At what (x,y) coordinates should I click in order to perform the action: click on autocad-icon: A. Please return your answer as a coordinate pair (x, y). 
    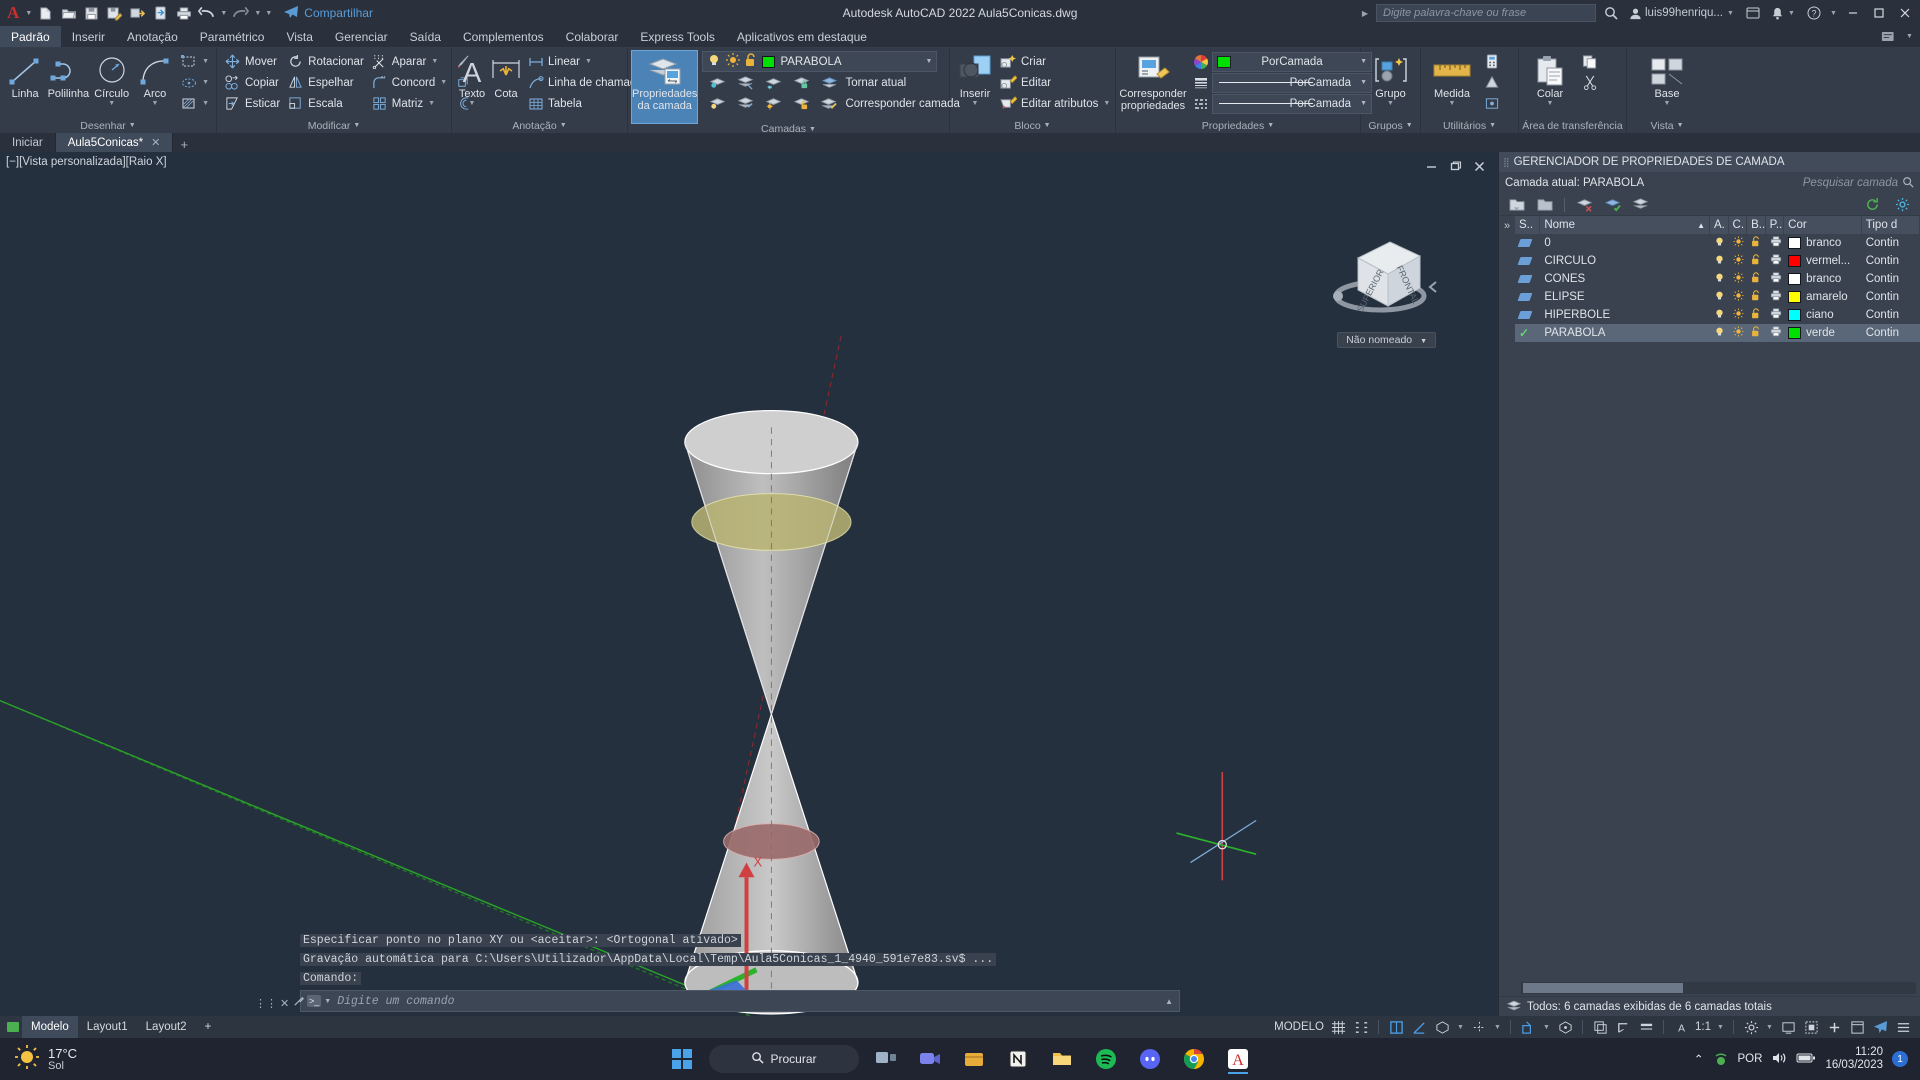
    Looking at the image, I should click on (1238, 1059).